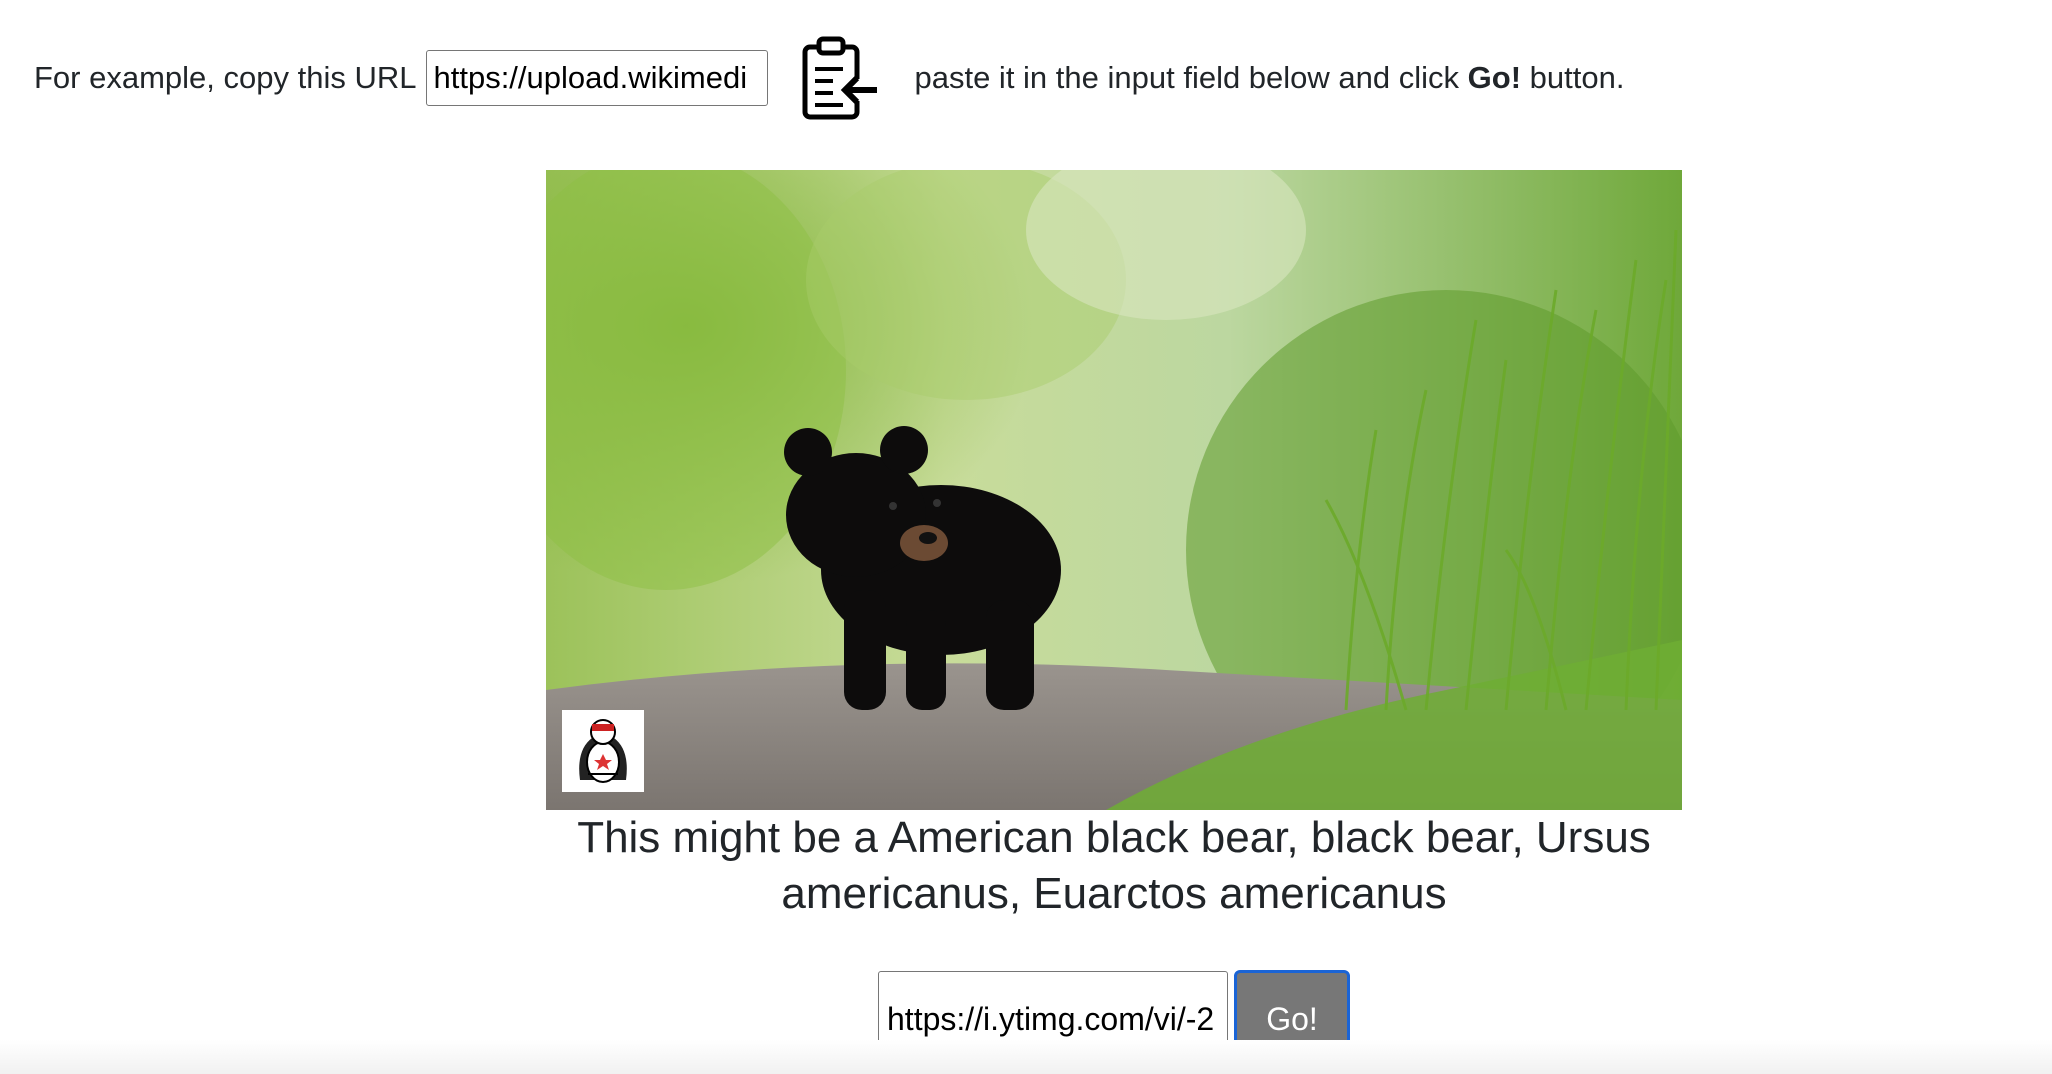  Describe the element at coordinates (1114, 893) in the screenshot. I see `prediction-line-2: americanus, Euarctos americanus` at that location.